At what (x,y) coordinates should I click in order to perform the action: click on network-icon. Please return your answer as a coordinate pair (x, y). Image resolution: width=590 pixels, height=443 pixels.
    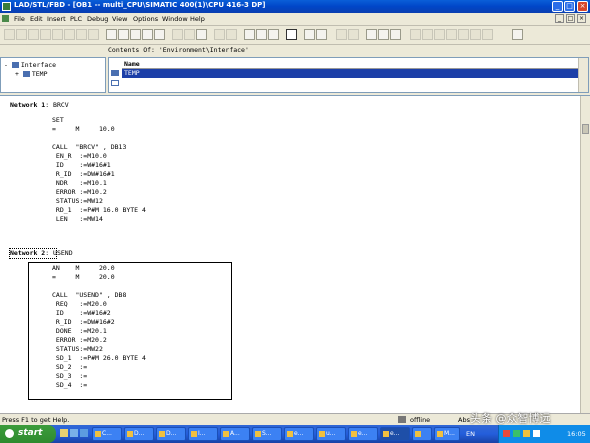
    Looking at the image, I should click on (273, 34).